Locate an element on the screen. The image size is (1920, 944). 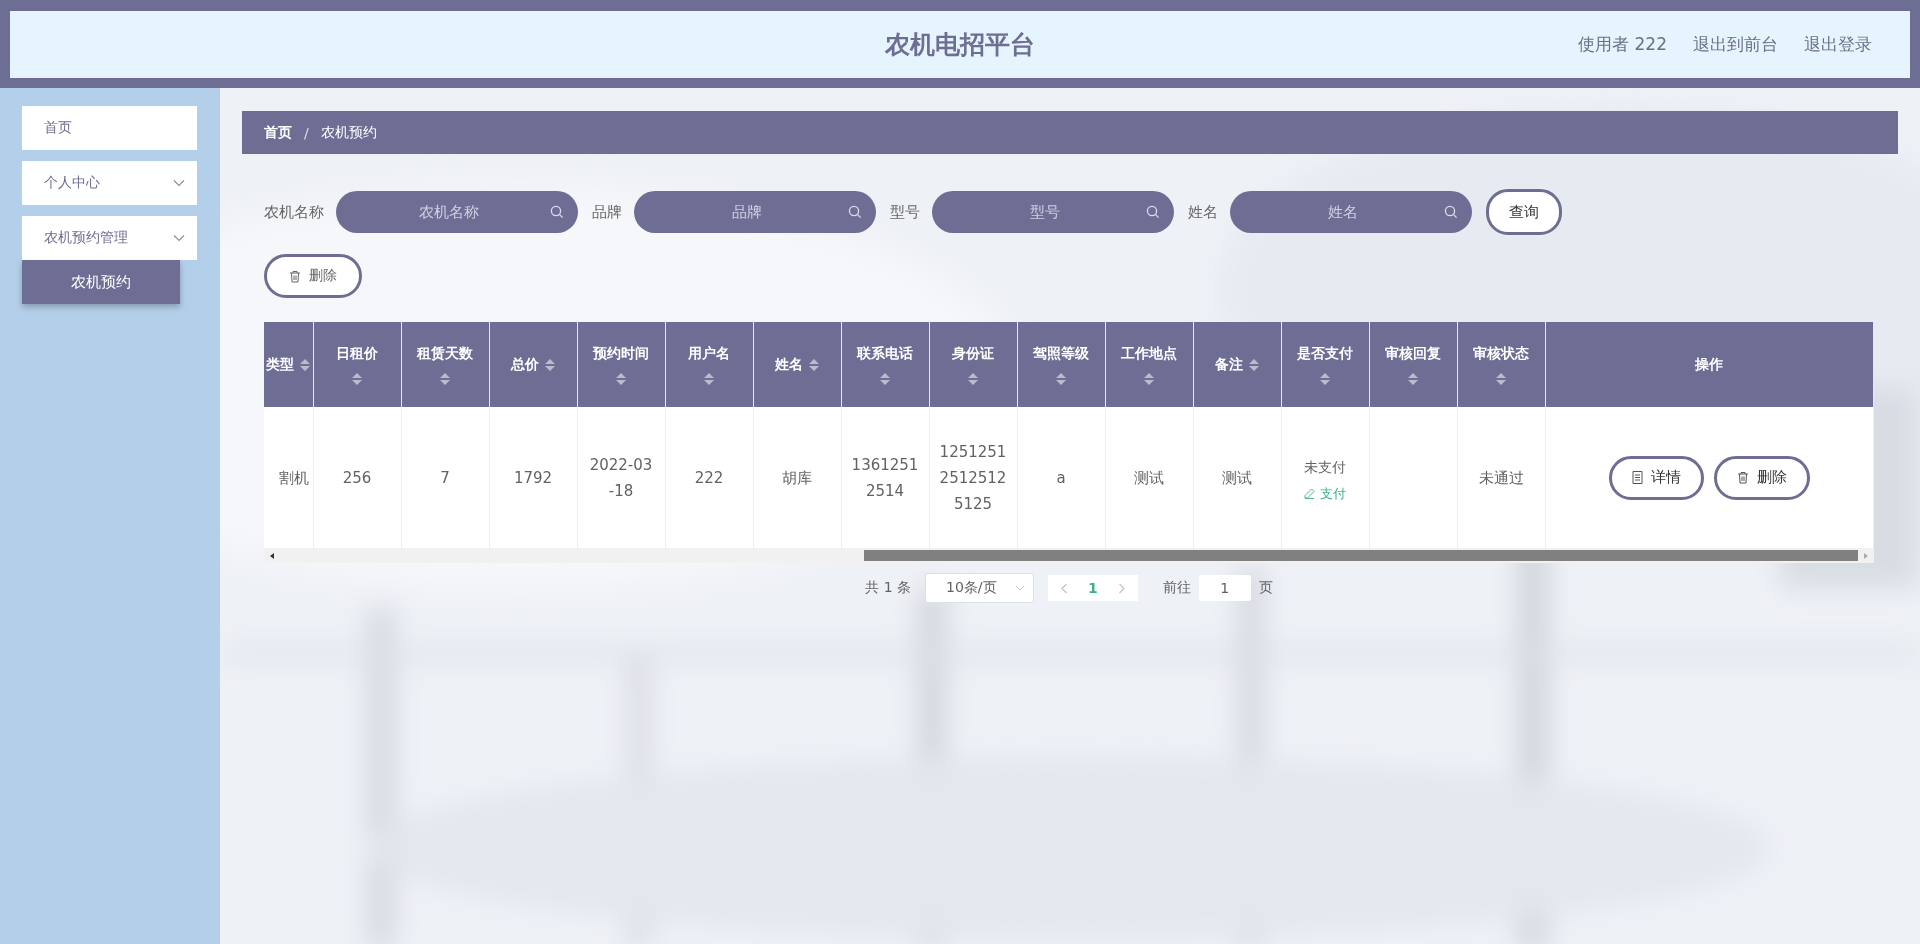
page-input: 1 is located at coordinates (1224, 588).